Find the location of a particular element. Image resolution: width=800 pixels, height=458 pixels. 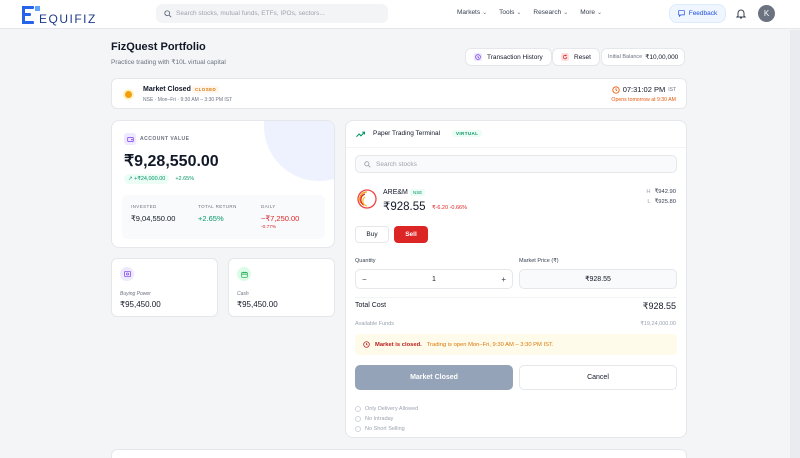

initial-balance-value: ₹10,00,000 is located at coordinates (662, 57).